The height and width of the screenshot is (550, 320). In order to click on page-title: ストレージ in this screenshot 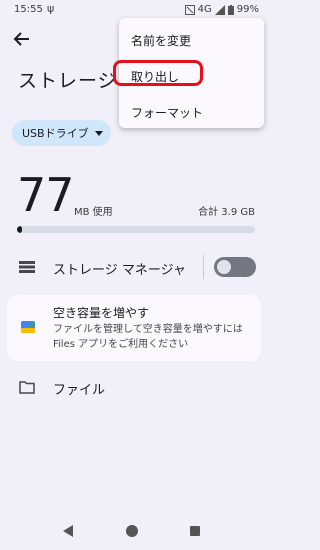, I will do `click(68, 81)`.